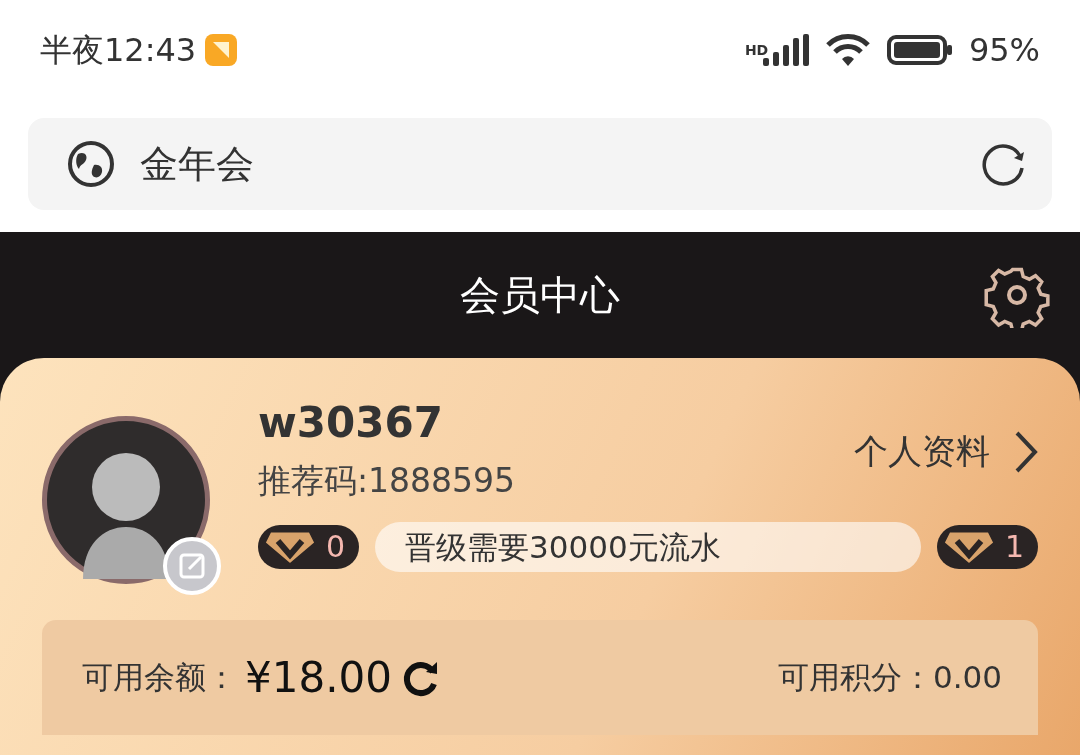 The width and height of the screenshot is (1080, 755). I want to click on battery-percent-text: 95%, so click(1004, 50).